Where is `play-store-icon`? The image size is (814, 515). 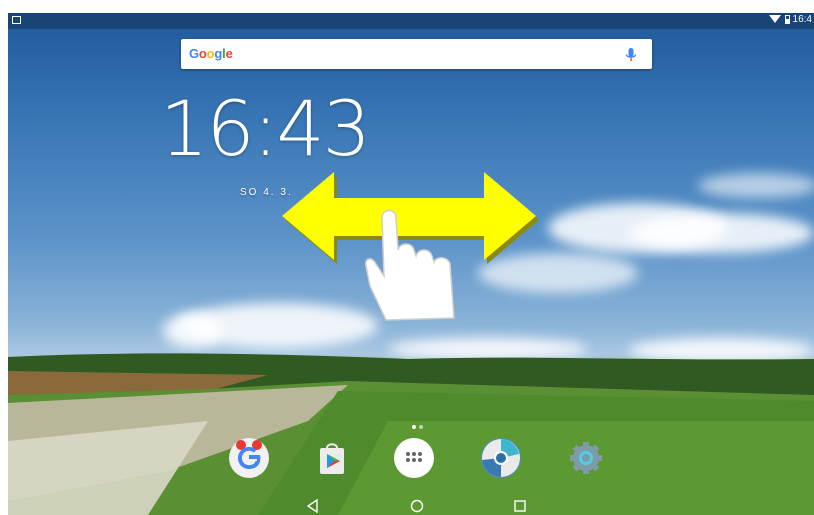
play-store-icon is located at coordinates (332, 458).